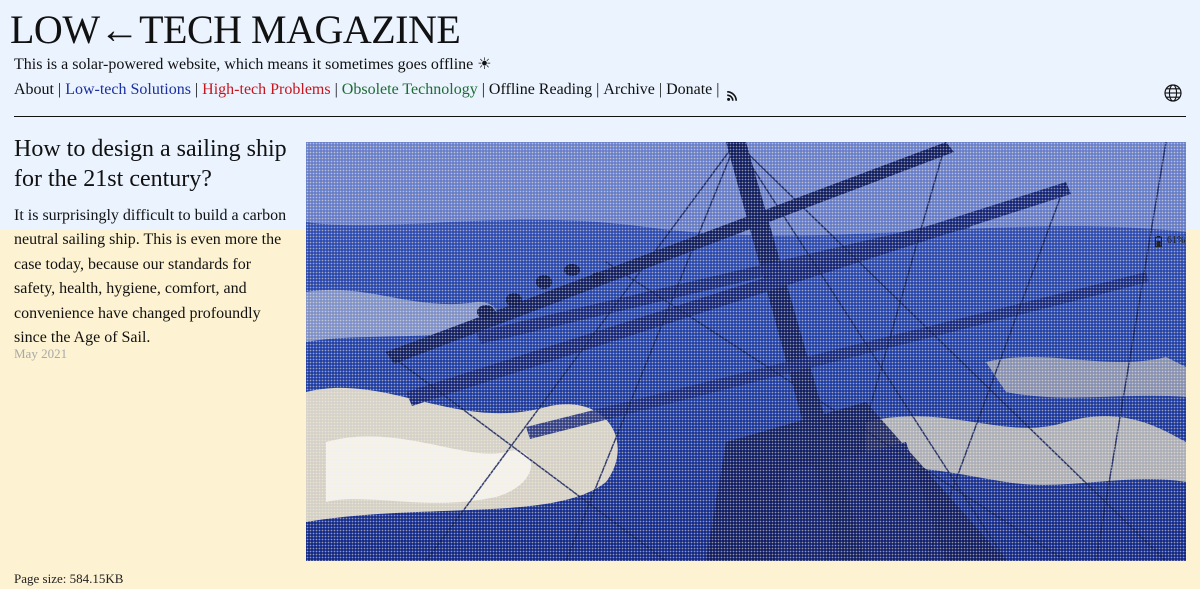 Image resolution: width=1200 pixels, height=589 pixels. Describe the element at coordinates (410, 90) in the screenshot. I see `nav-obsolete-technology: Obsolete Technology` at that location.